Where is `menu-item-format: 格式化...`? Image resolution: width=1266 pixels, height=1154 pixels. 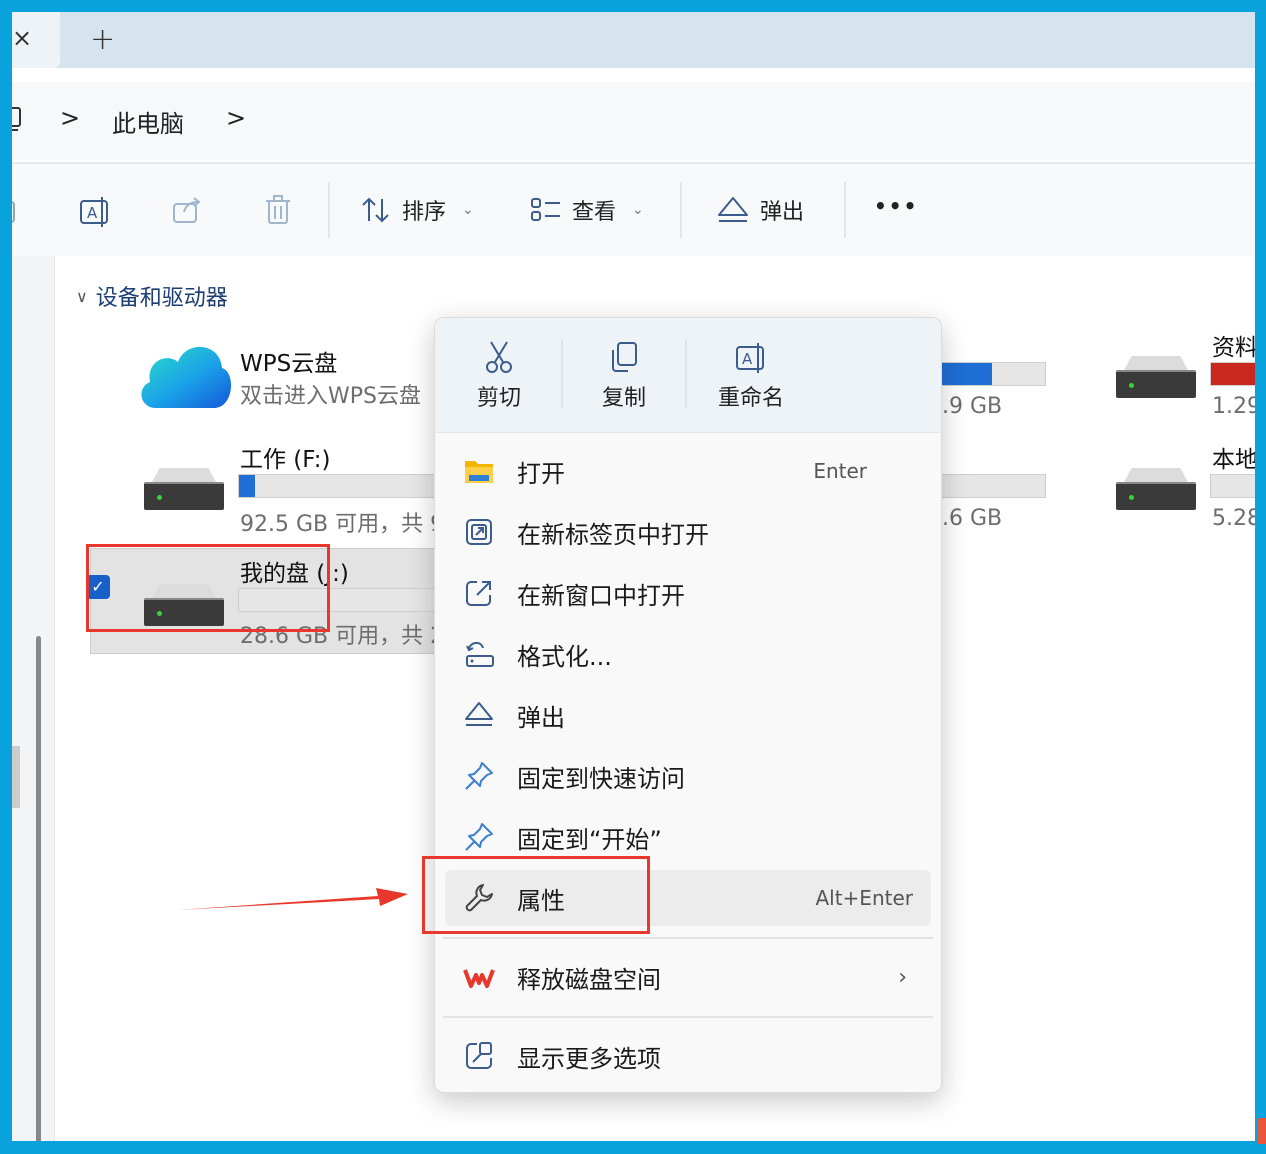
menu-item-format: 格式化... is located at coordinates (688, 654).